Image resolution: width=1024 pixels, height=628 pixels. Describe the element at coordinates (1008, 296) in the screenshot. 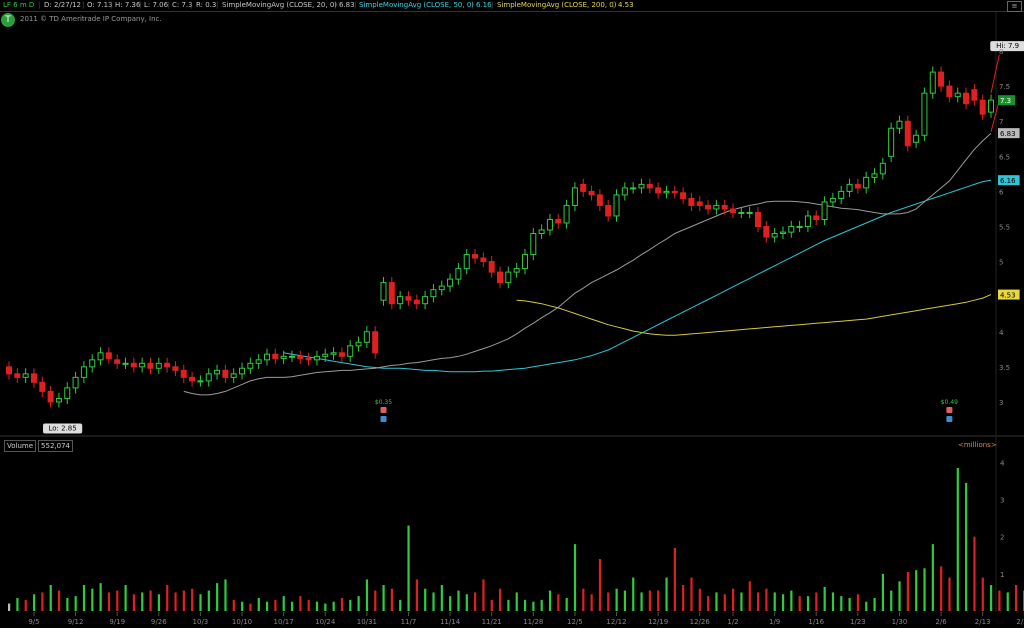

I see `price-marker-sma200: 4.53` at that location.